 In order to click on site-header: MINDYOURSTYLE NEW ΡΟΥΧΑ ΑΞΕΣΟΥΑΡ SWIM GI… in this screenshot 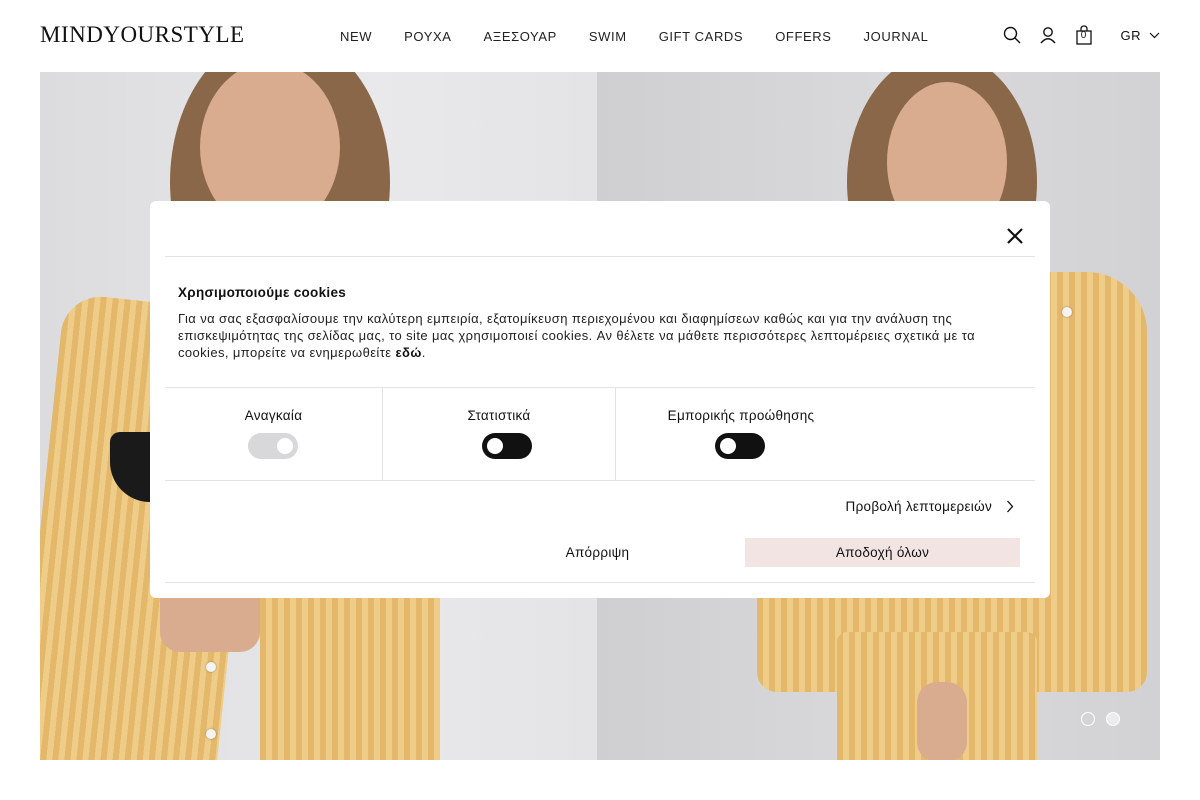, I will do `click(600, 36)`.